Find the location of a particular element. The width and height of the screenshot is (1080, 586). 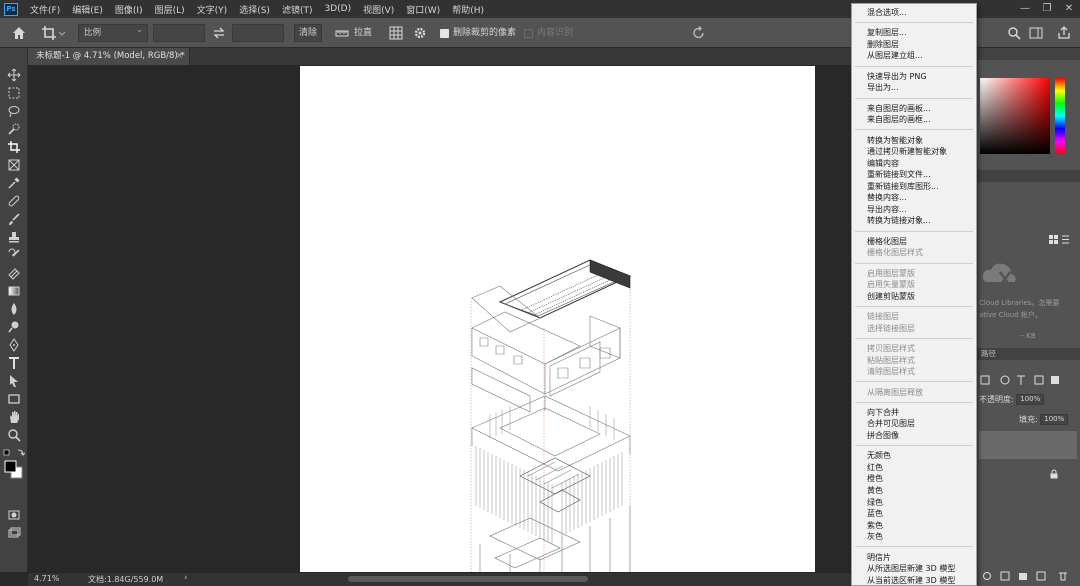

menu-select: 选择(S) is located at coordinates (254, 9).